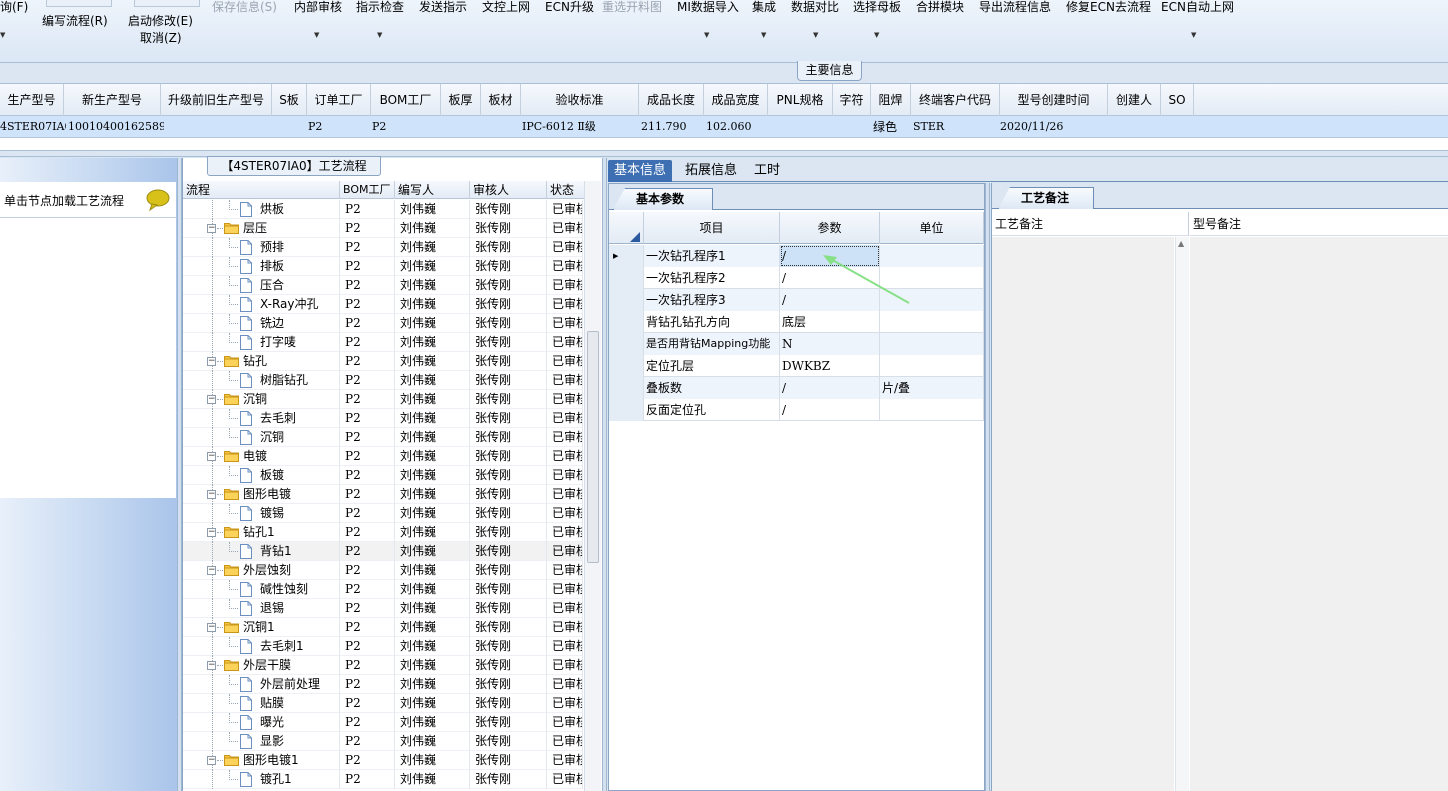 The width and height of the screenshot is (1448, 791). What do you see at coordinates (383, 703) in the screenshot?
I see `tree-row: 贴膜 P2刘伟巍张传刚已审核` at bounding box center [383, 703].